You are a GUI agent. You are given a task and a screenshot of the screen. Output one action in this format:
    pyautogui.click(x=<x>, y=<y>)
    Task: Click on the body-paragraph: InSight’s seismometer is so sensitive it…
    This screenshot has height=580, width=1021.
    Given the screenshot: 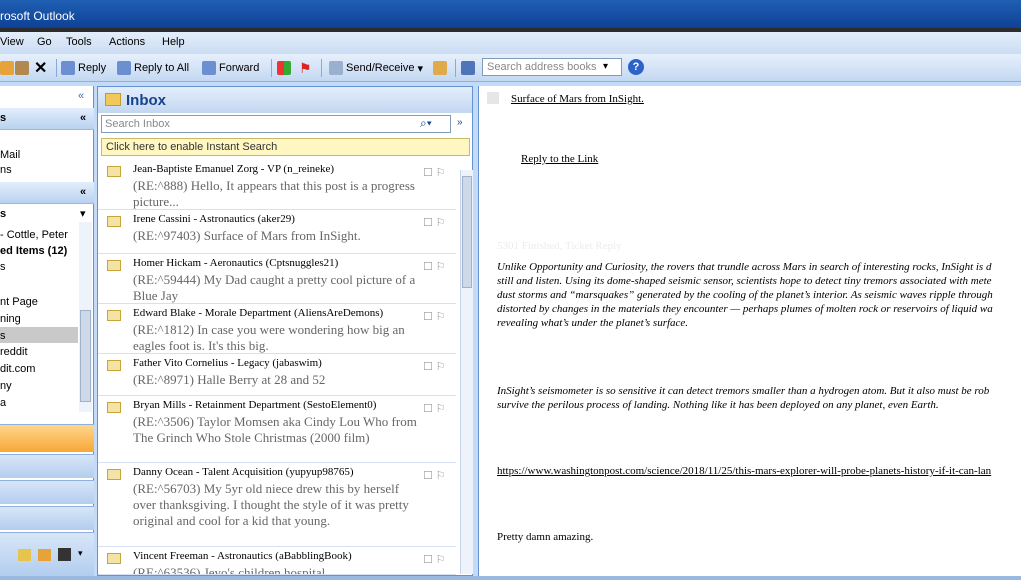 What is the action you would take?
    pyautogui.click(x=743, y=398)
    